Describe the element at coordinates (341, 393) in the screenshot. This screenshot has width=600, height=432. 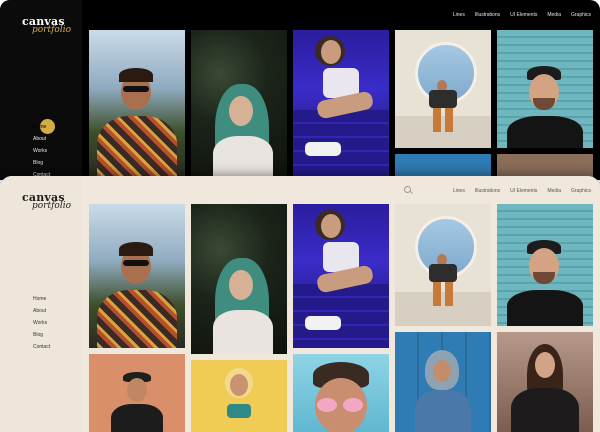
I see `photo-man-pink-sunglasses` at that location.